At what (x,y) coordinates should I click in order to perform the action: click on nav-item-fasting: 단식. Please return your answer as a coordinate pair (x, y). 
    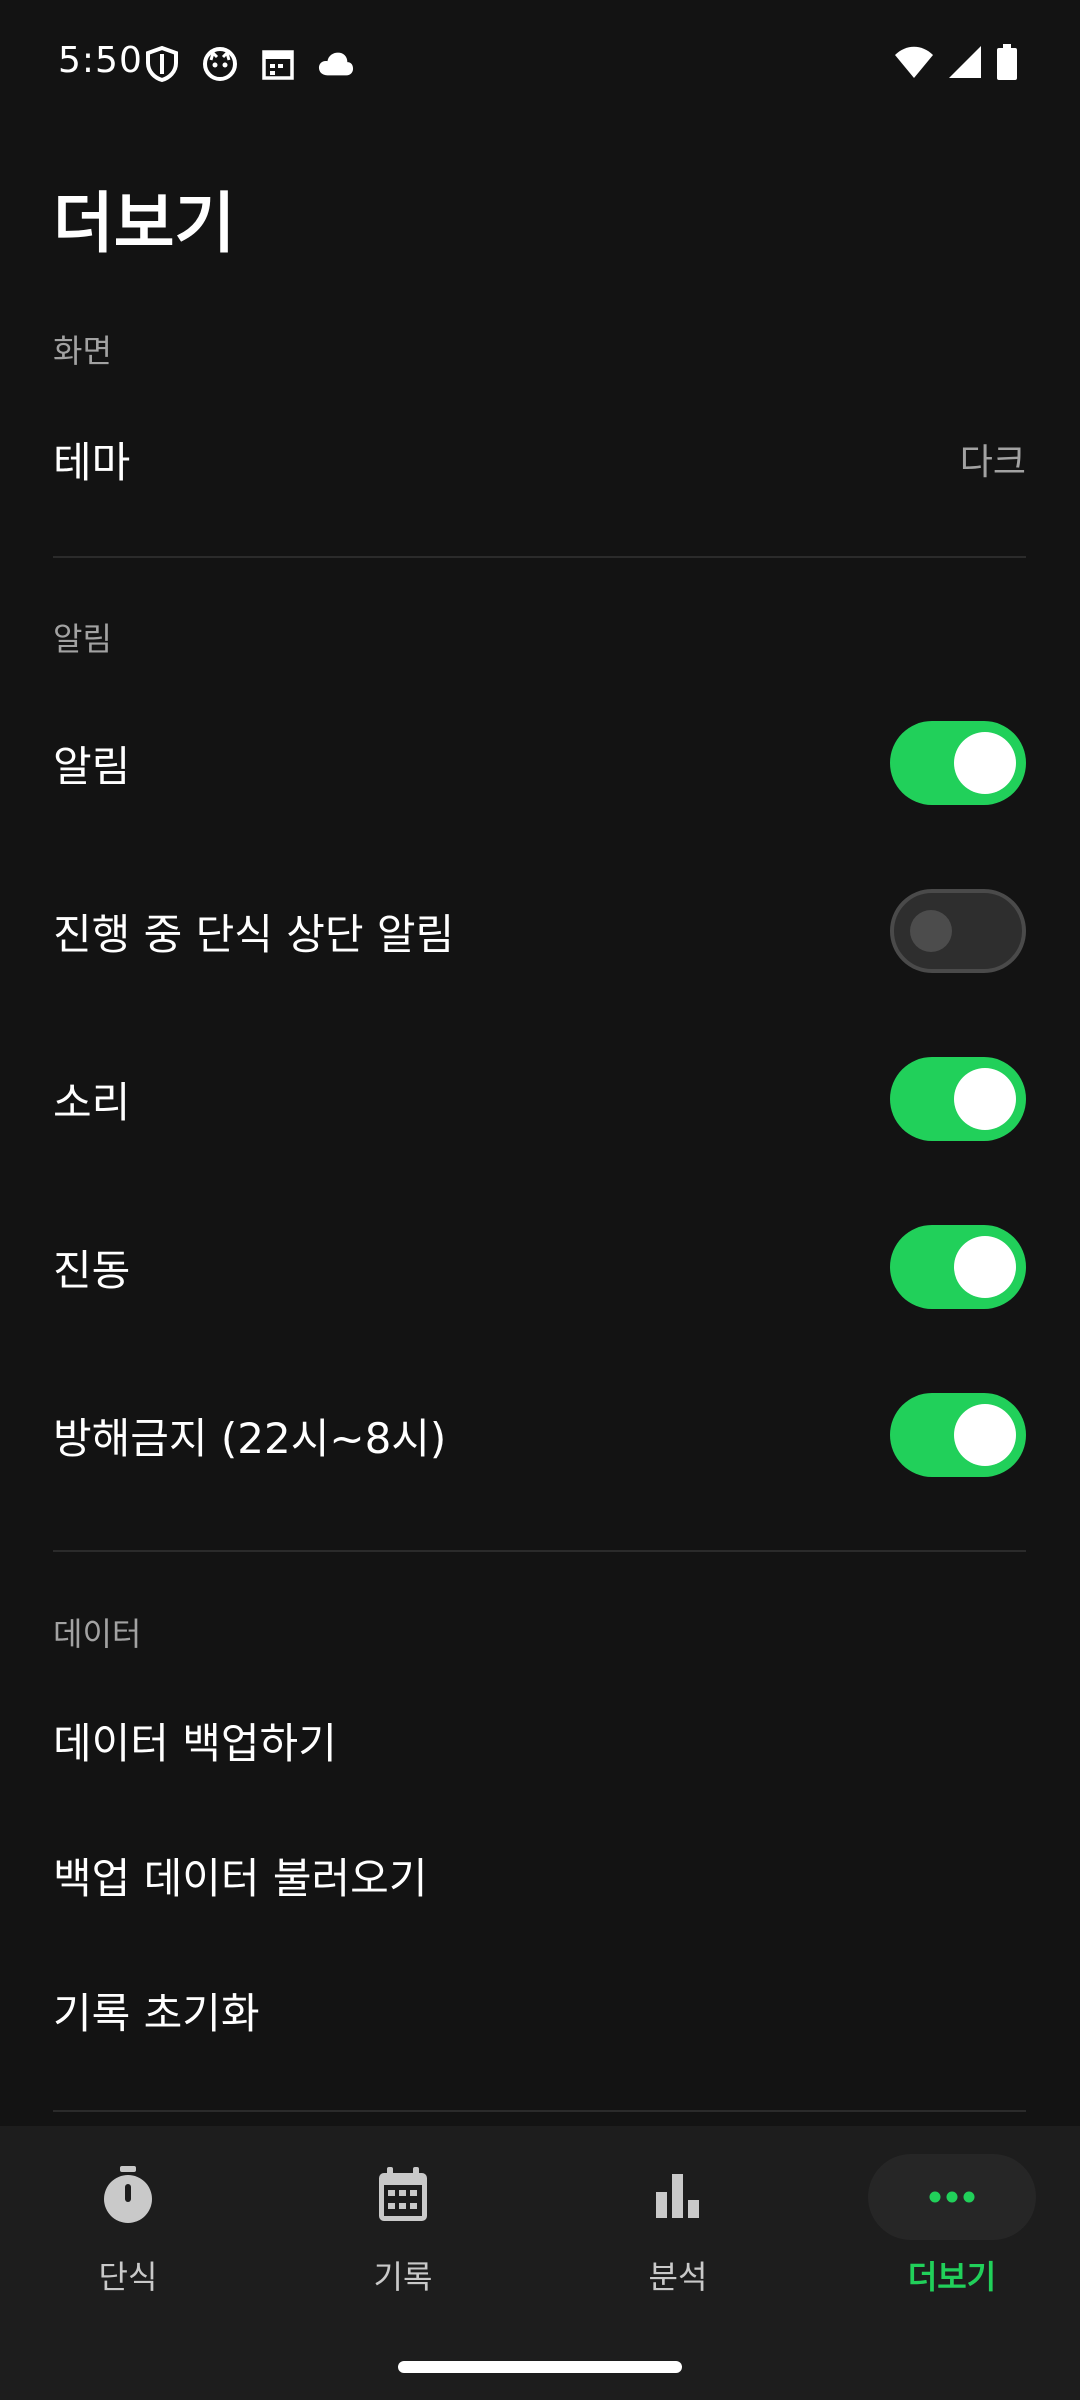
    Looking at the image, I should click on (128, 2234).